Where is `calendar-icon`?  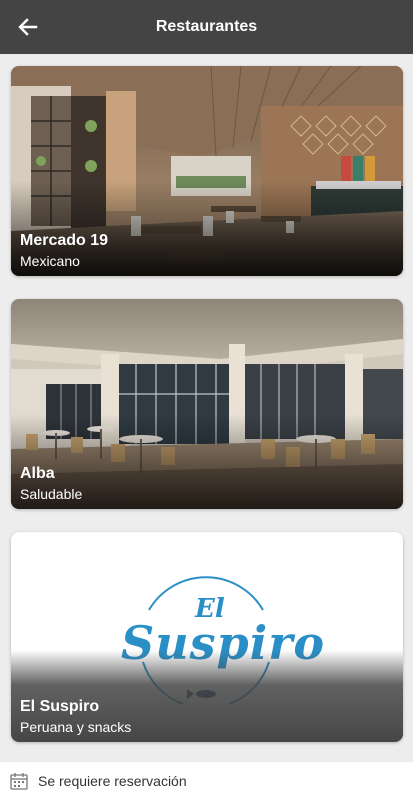
calendar-icon is located at coordinates (19, 781).